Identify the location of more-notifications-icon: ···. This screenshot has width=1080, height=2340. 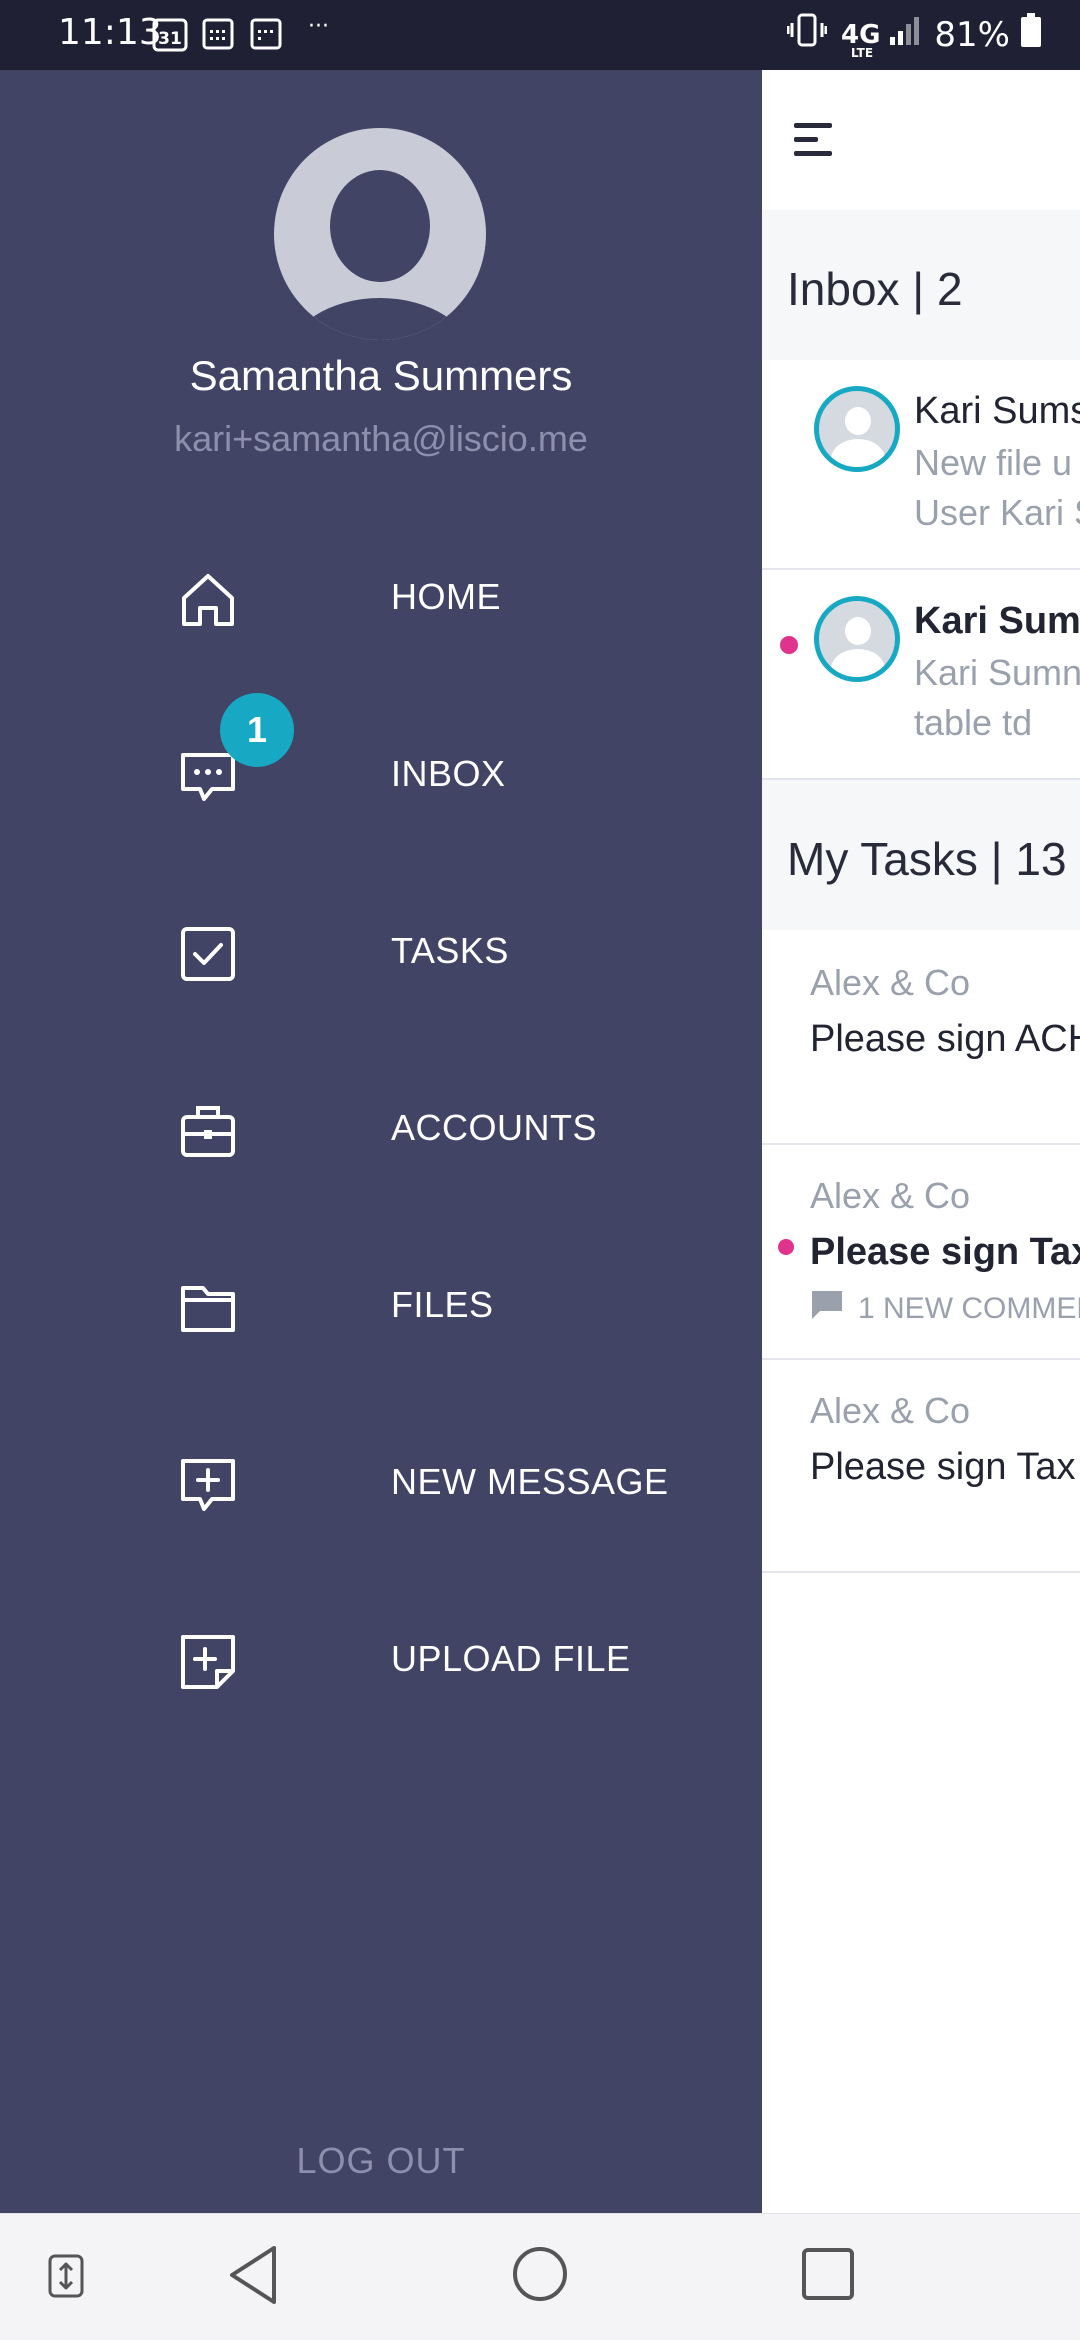
(318, 26).